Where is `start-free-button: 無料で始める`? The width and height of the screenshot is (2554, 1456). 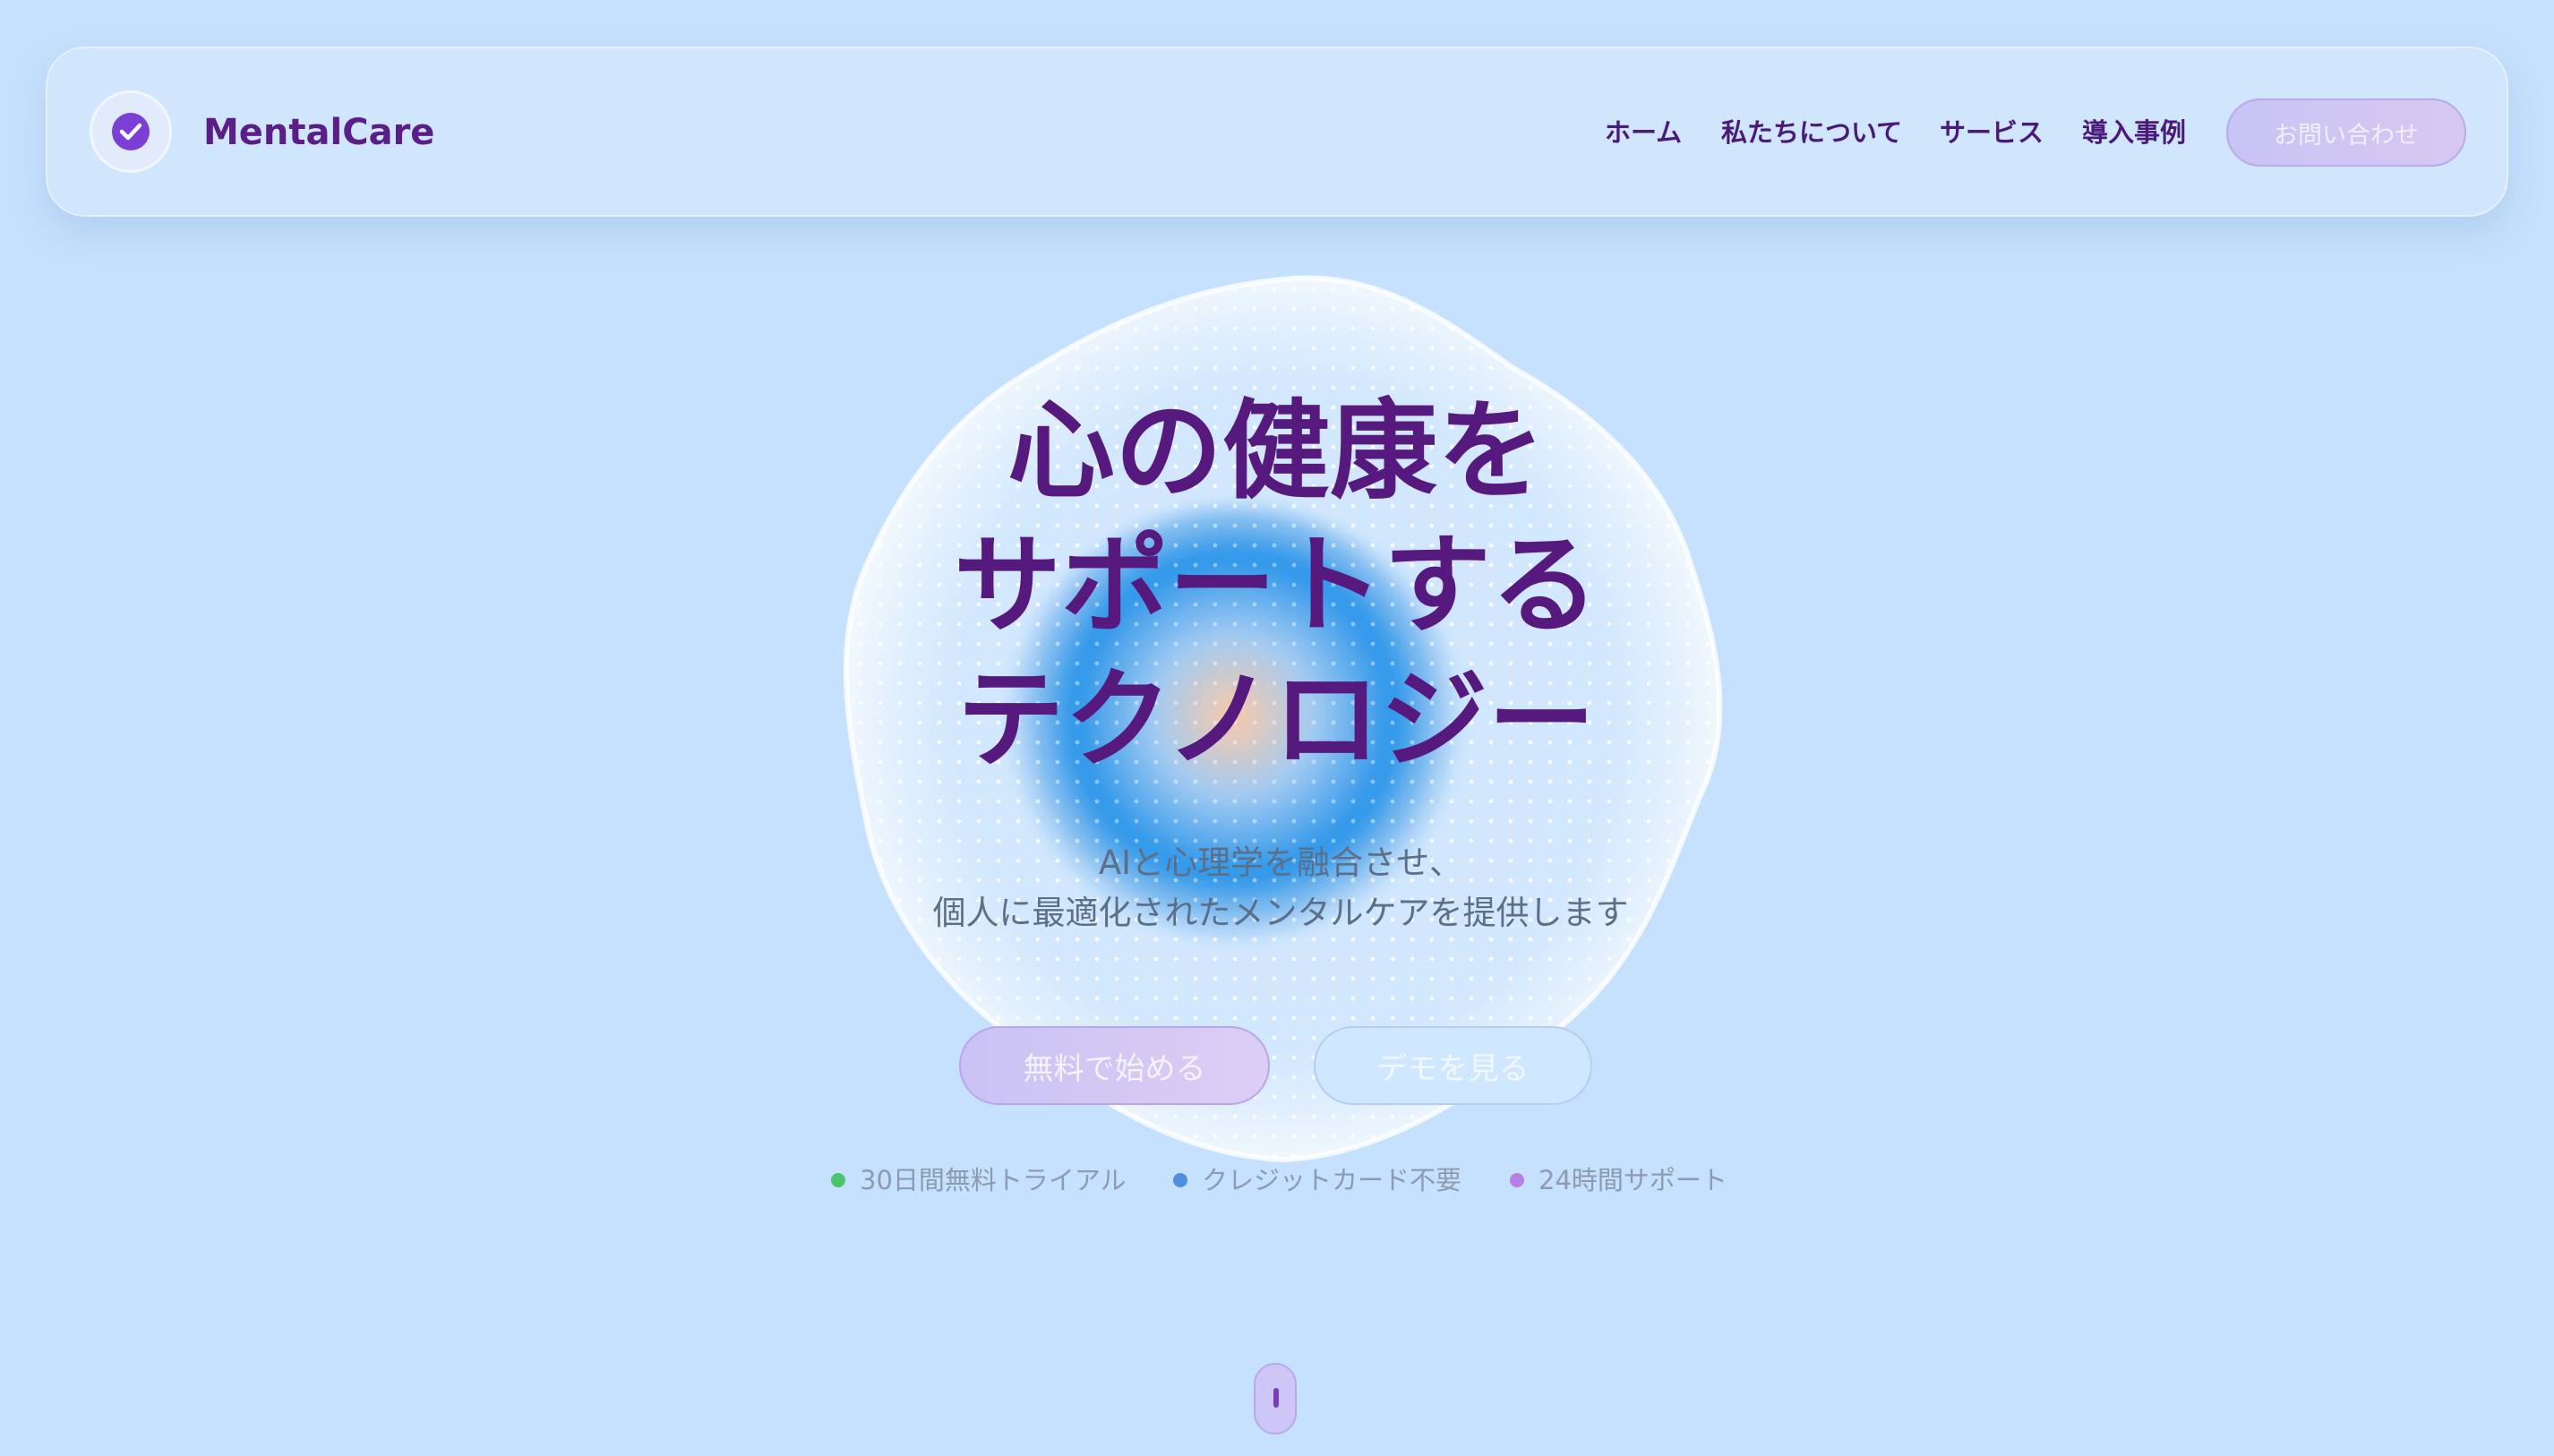 start-free-button: 無料で始める is located at coordinates (1114, 1065).